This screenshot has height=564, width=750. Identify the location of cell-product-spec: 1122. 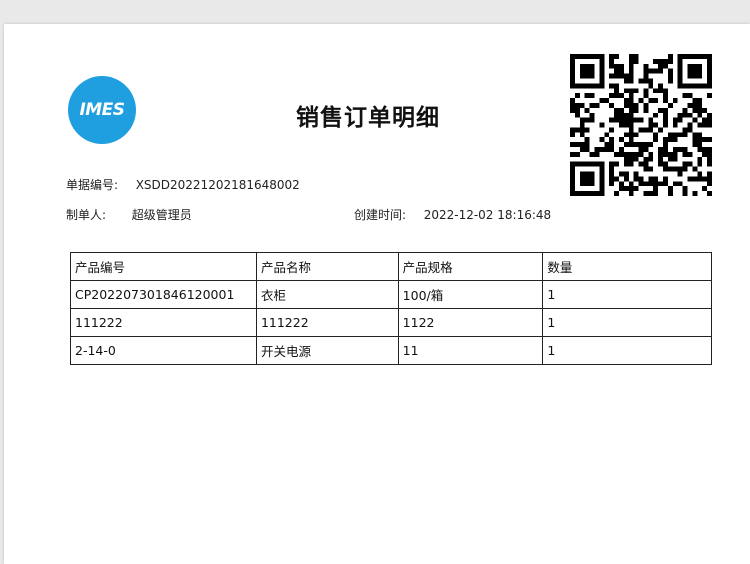
(470, 322).